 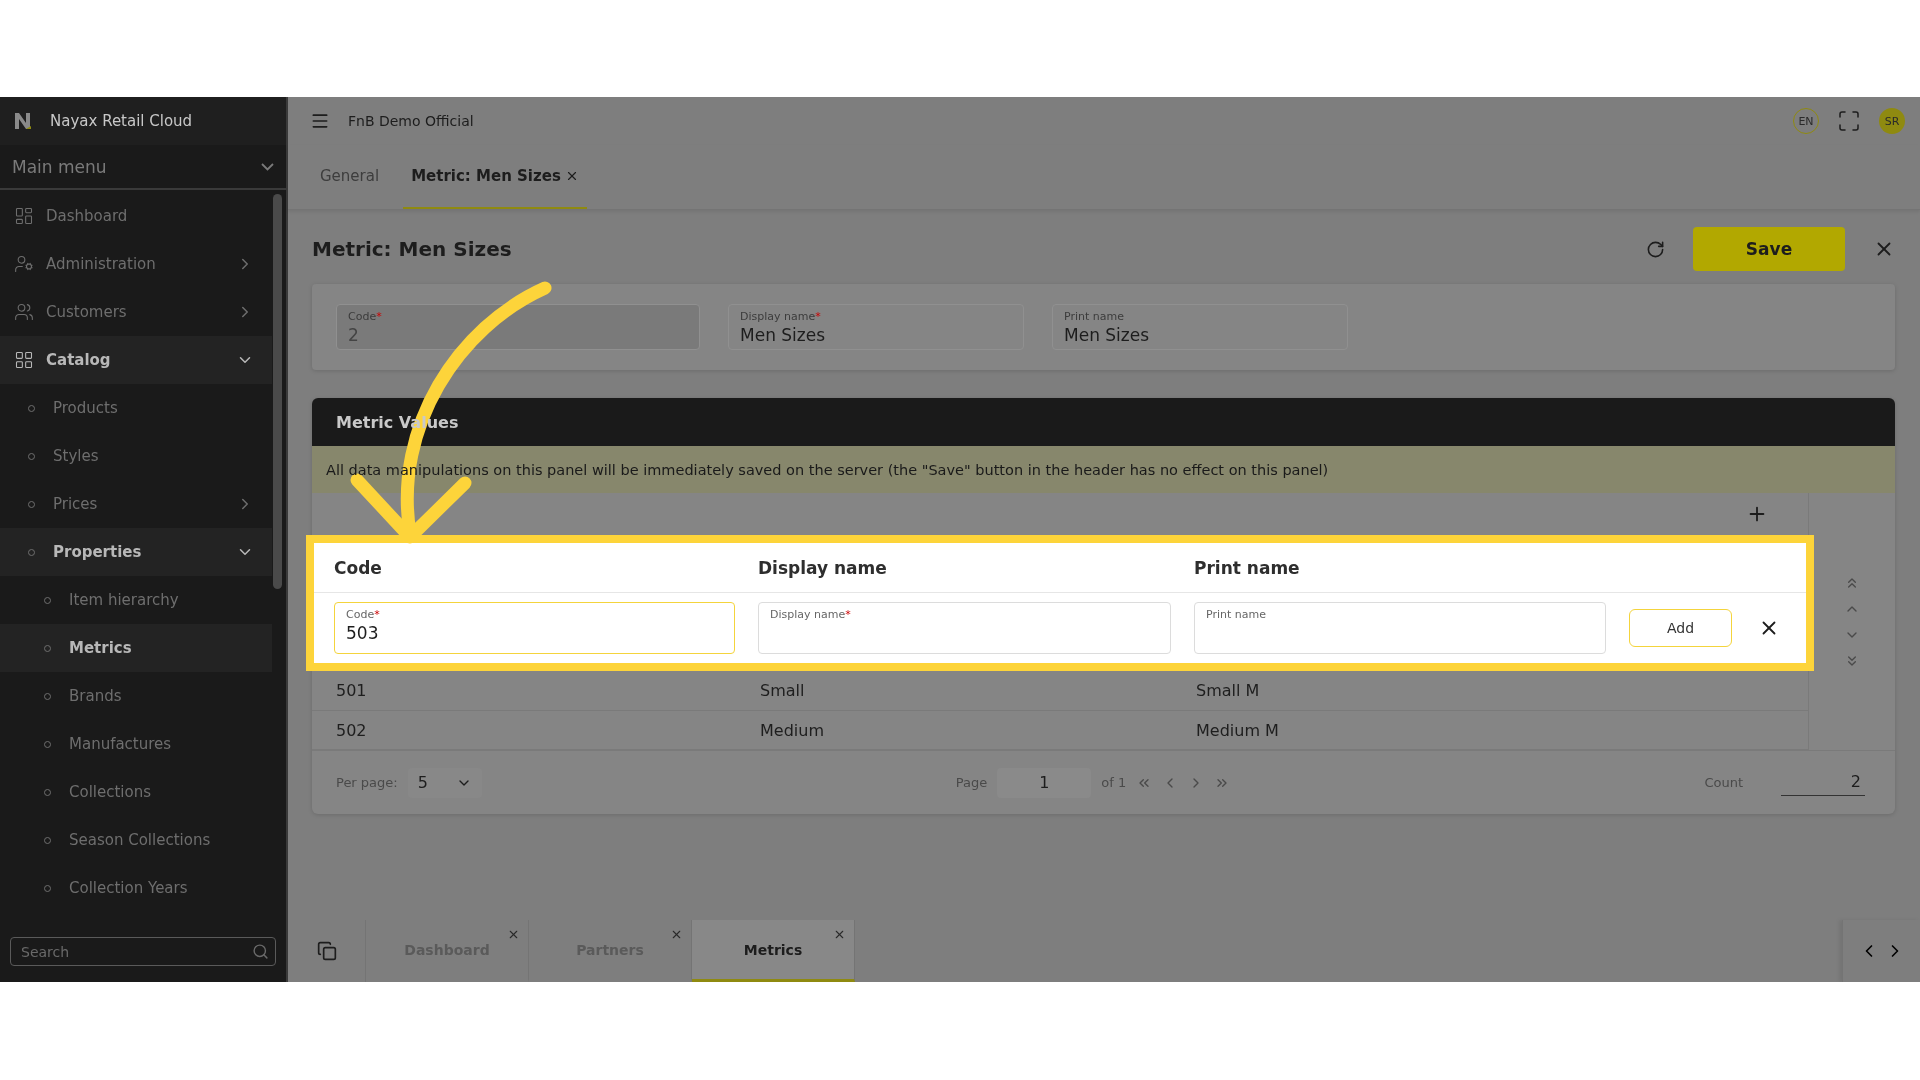 What do you see at coordinates (135, 951) in the screenshot?
I see `search-input: Search` at bounding box center [135, 951].